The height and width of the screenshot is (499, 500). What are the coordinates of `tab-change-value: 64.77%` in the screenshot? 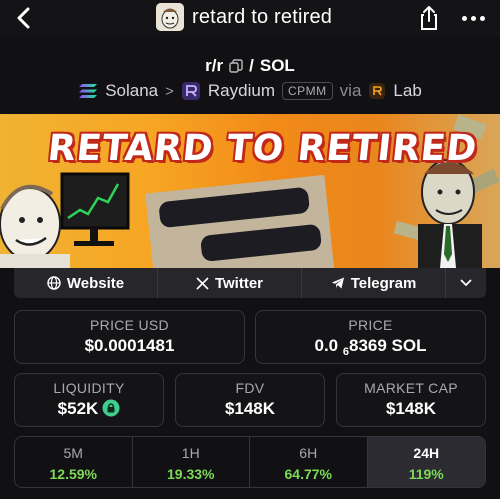 It's located at (308, 474).